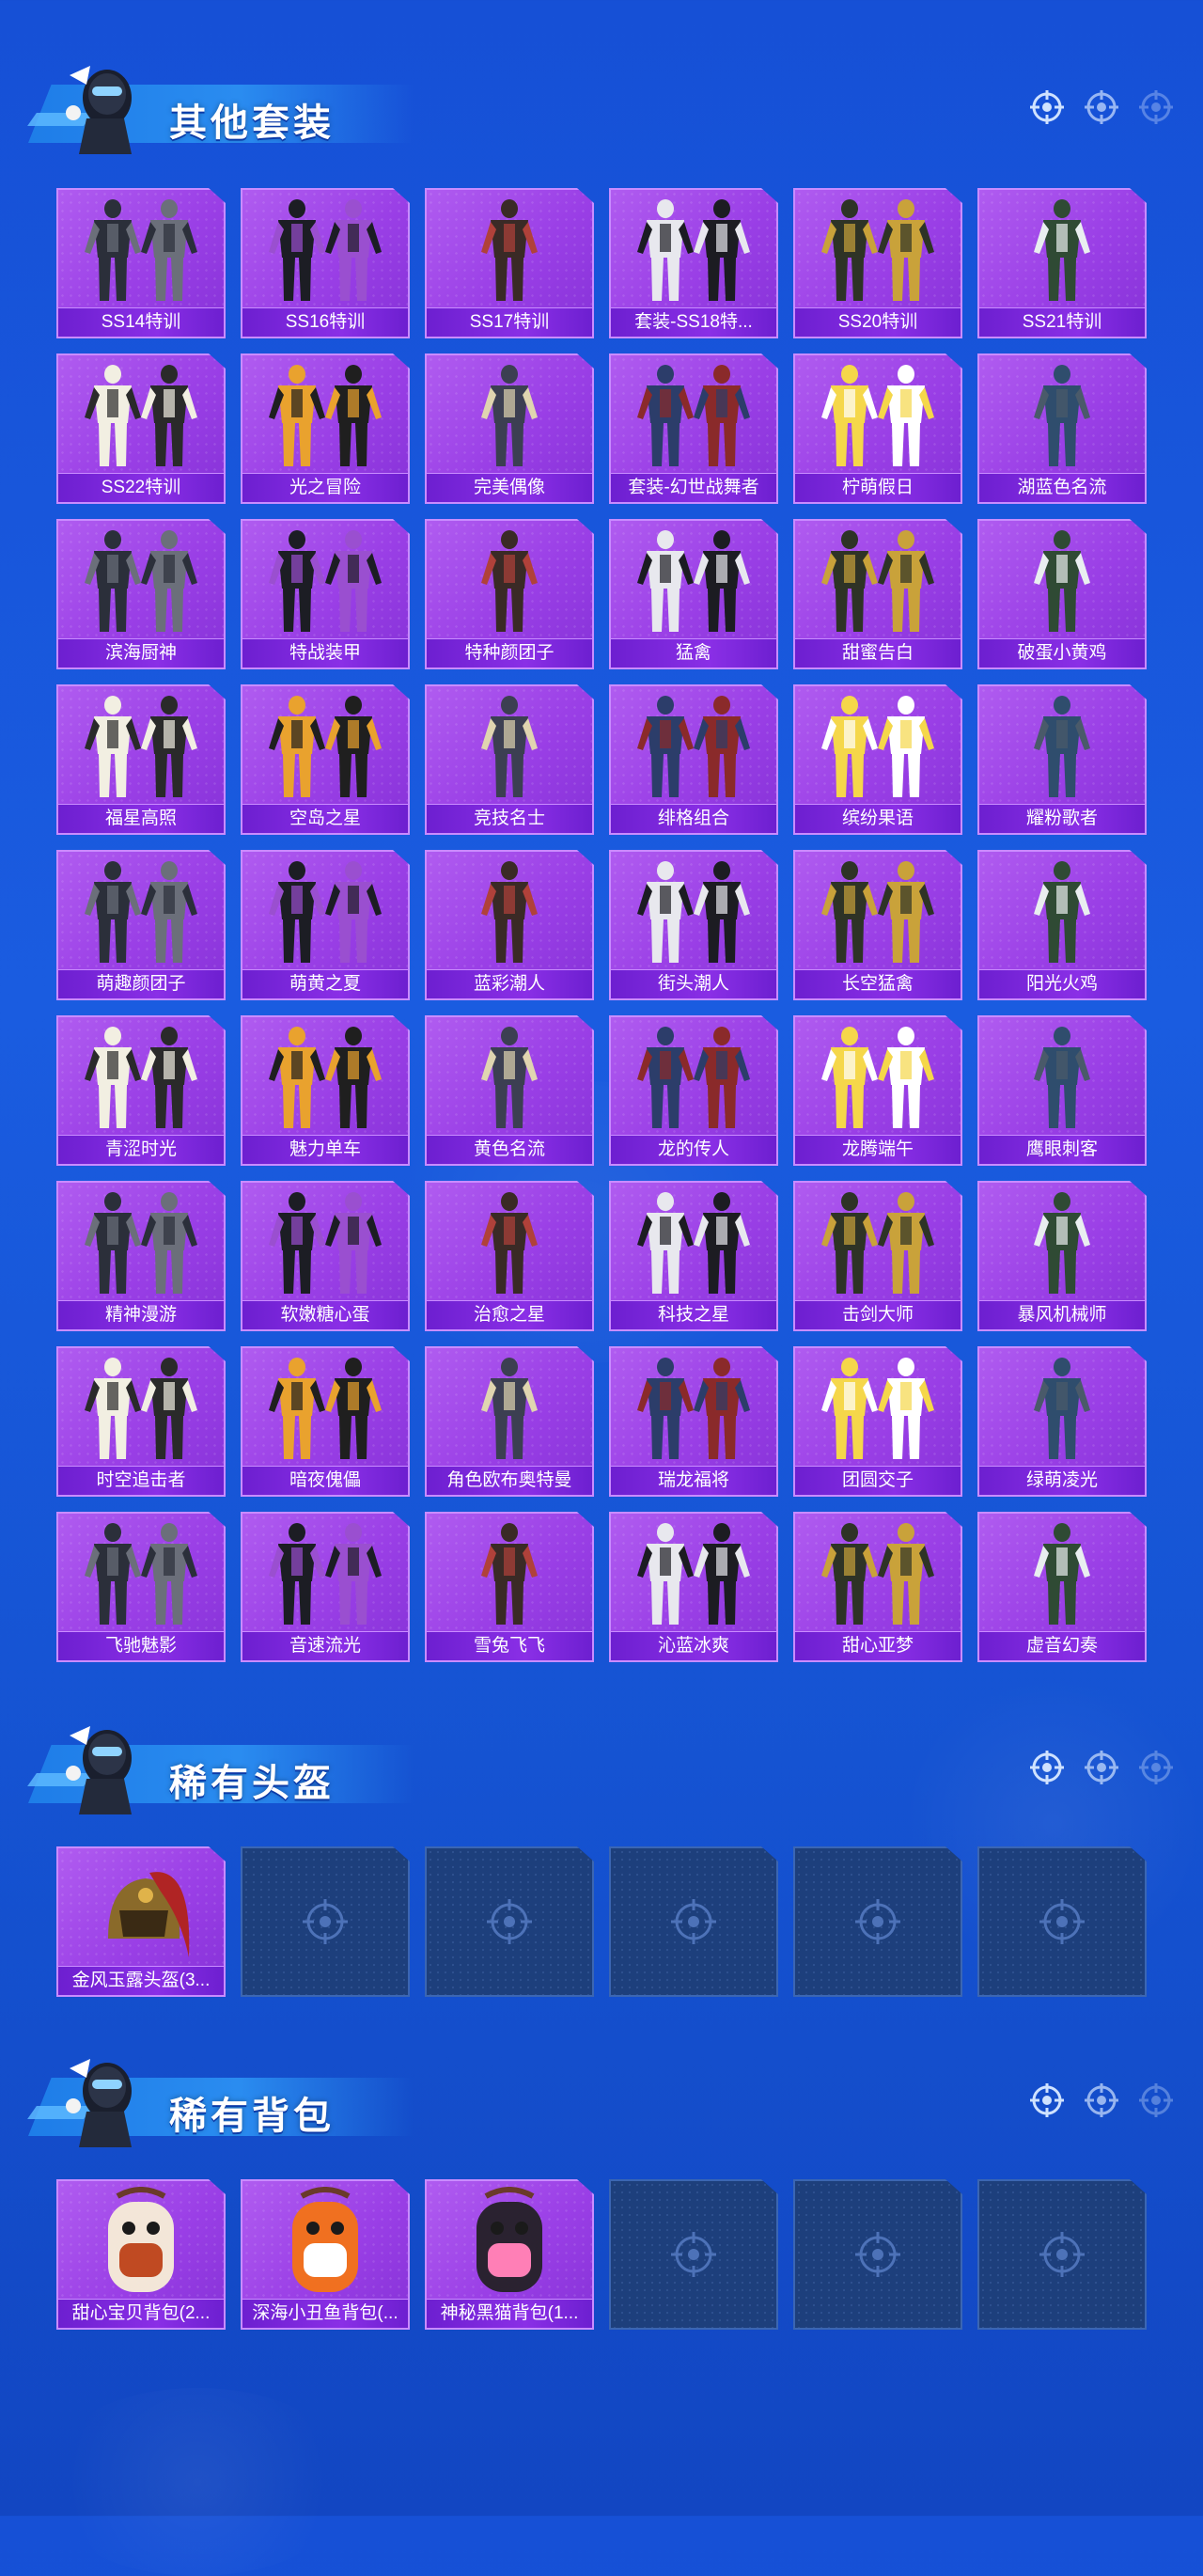  I want to click on item-card: 科技之星, so click(693, 1256).